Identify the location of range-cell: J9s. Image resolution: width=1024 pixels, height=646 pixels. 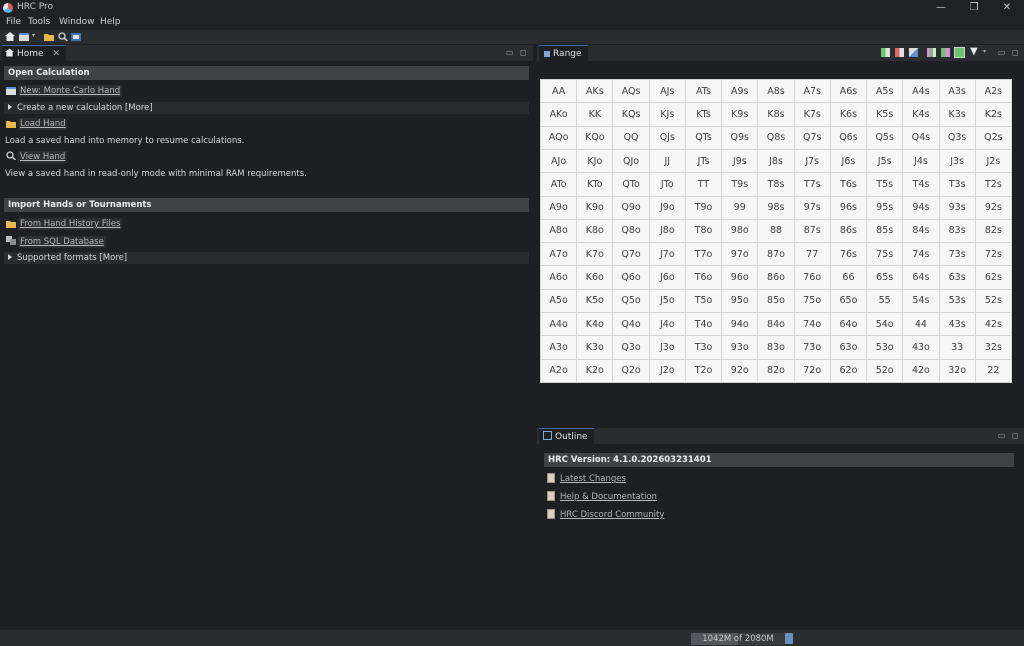
(740, 161).